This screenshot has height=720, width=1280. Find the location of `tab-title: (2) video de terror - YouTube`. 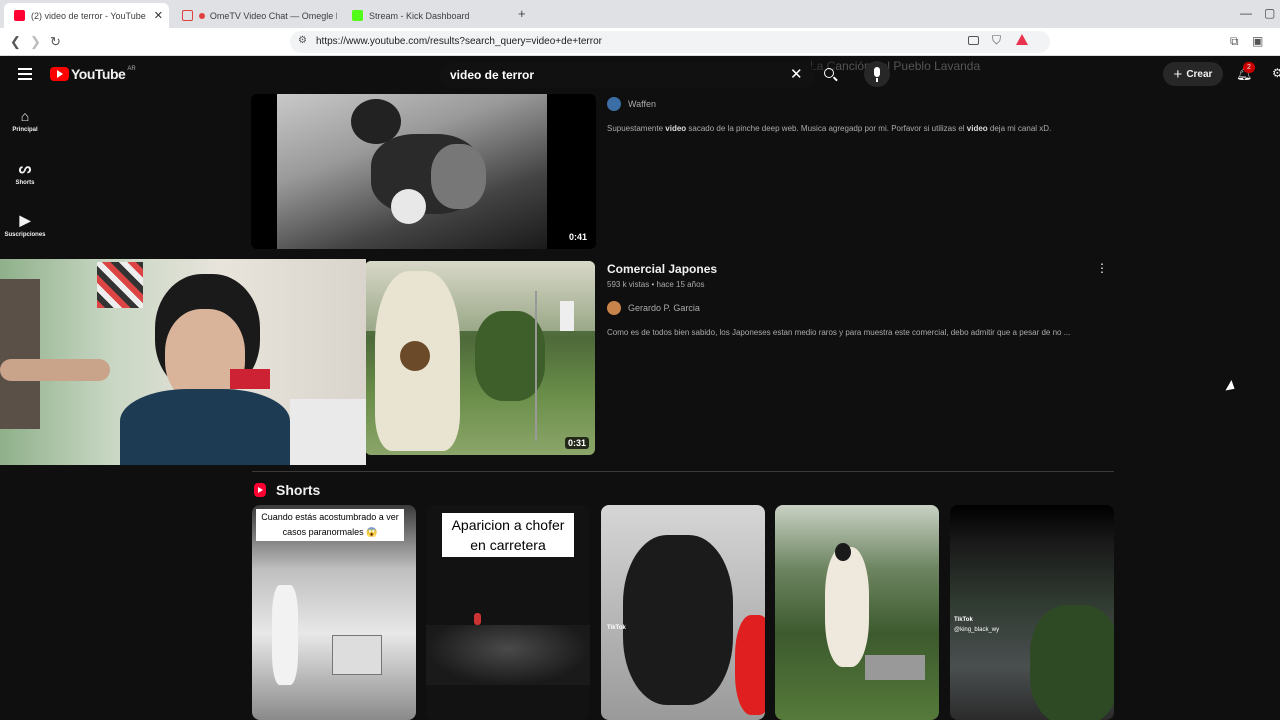

tab-title: (2) video de terror - YouTube is located at coordinates (88, 15).